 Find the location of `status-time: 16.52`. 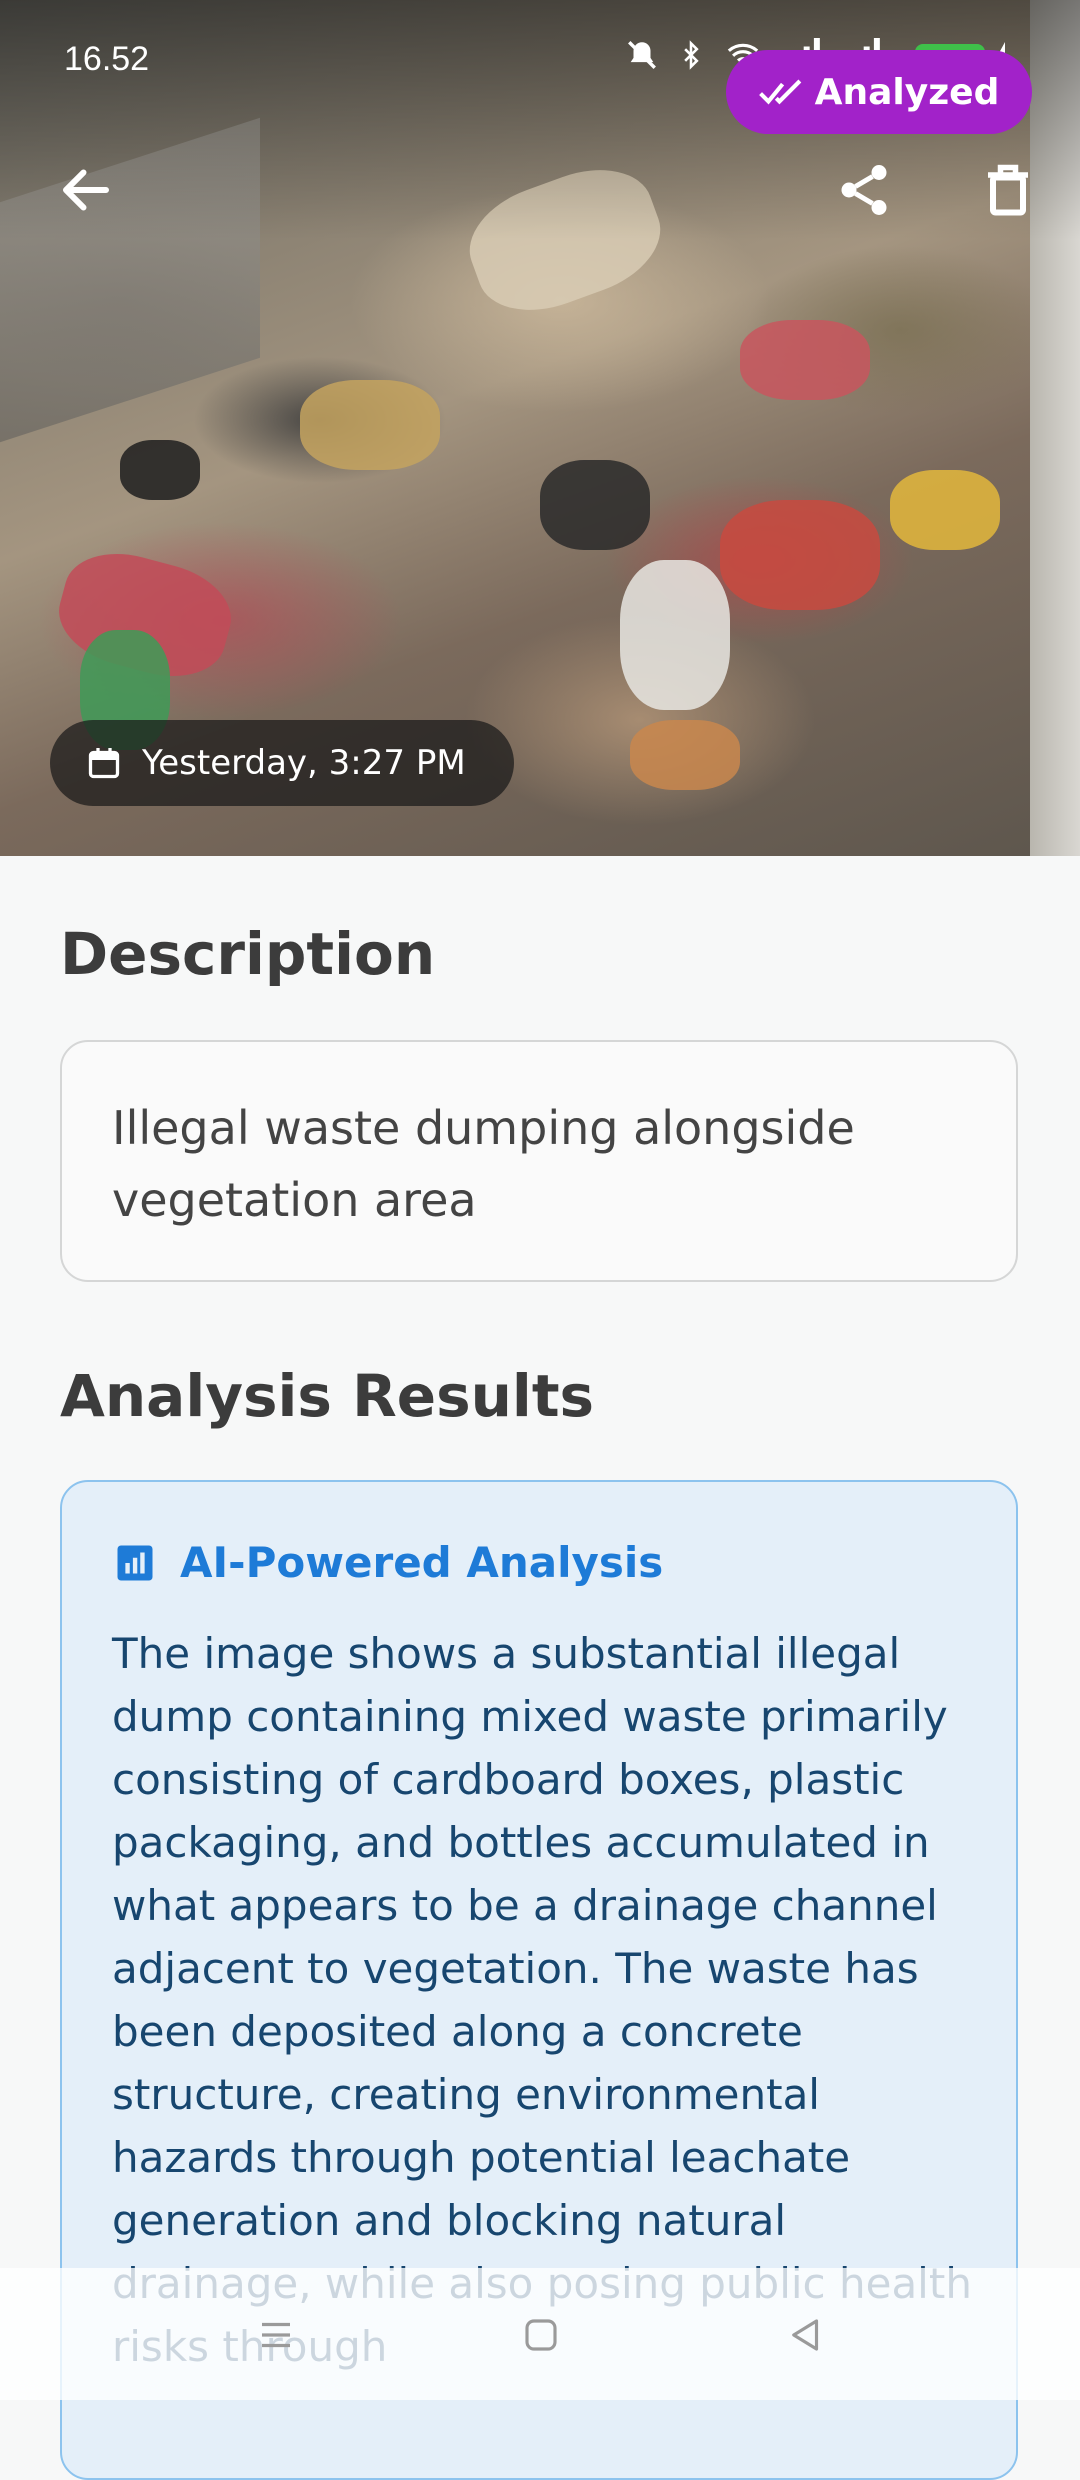

status-time: 16.52 is located at coordinates (107, 59).